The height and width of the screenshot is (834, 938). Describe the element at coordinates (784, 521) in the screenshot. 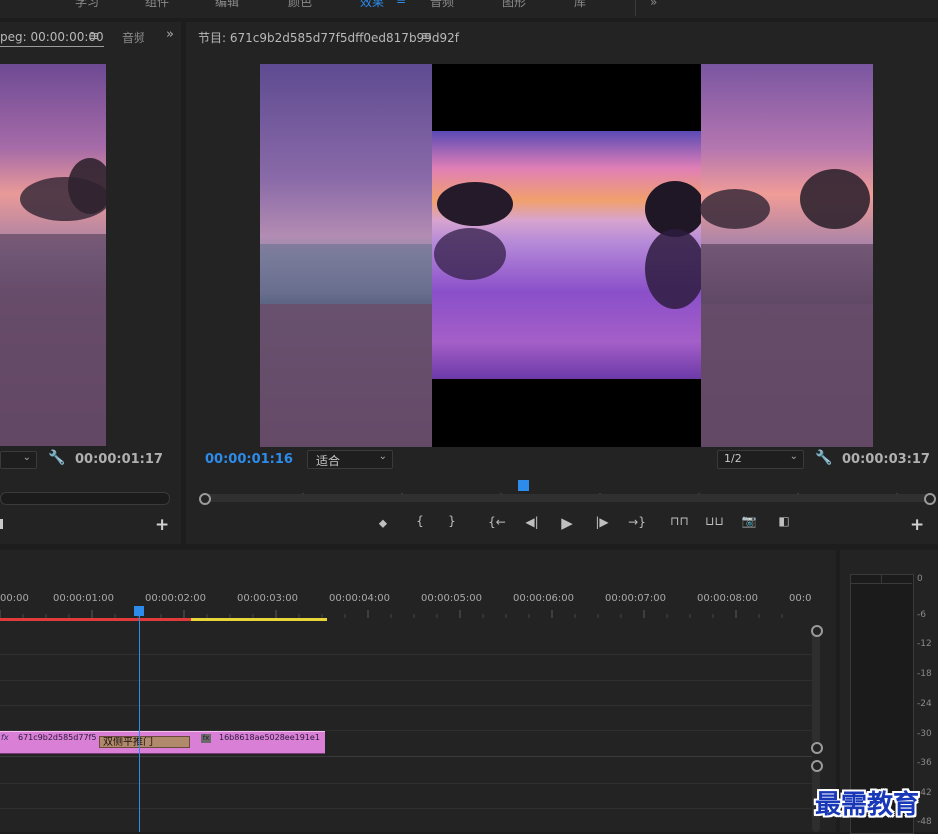

I see `comparison-view-icon: ◧` at that location.